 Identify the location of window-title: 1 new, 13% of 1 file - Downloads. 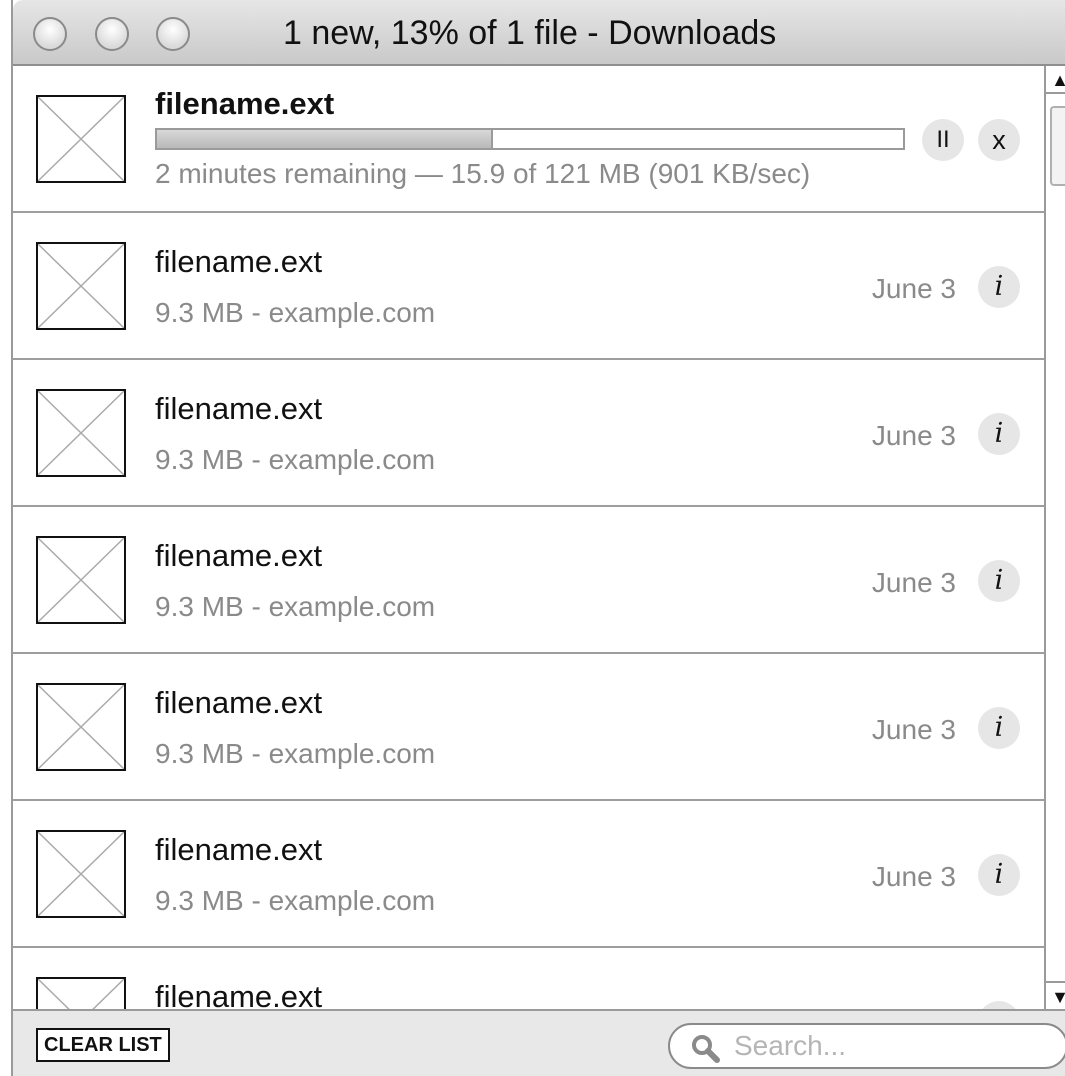
(530, 33).